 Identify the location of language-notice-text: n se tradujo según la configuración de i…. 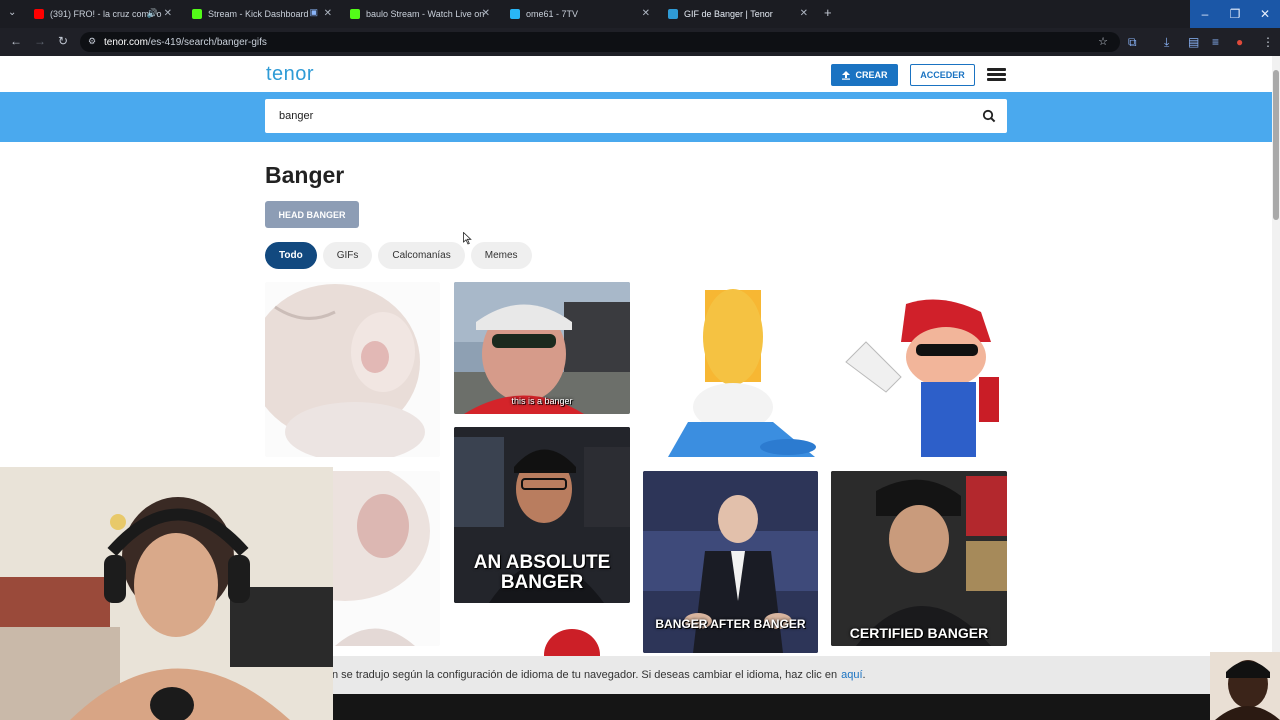
(585, 675).